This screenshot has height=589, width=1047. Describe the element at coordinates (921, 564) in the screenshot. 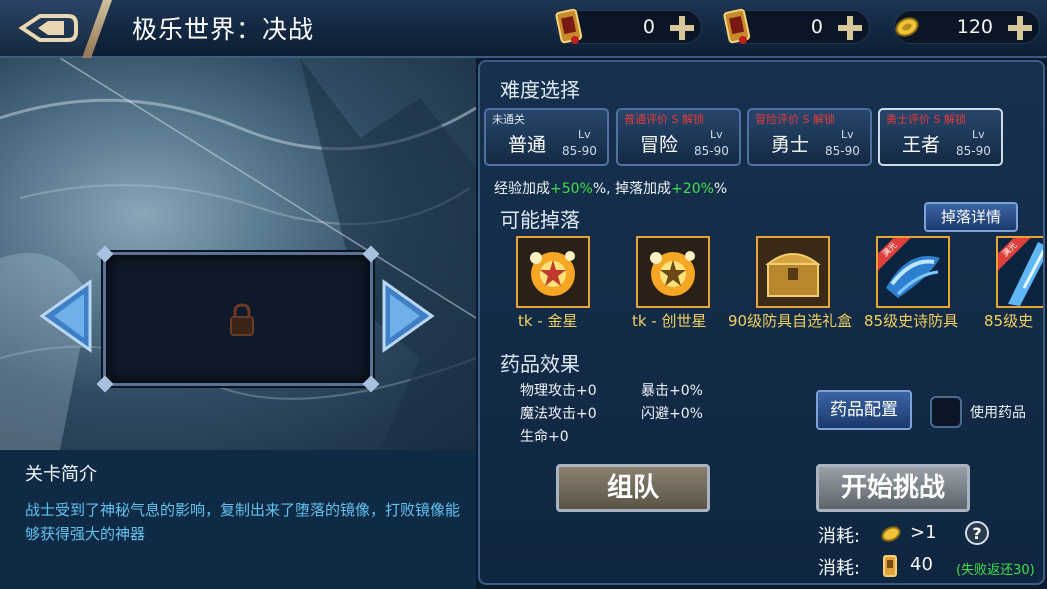

I see `cost-value: 40` at that location.